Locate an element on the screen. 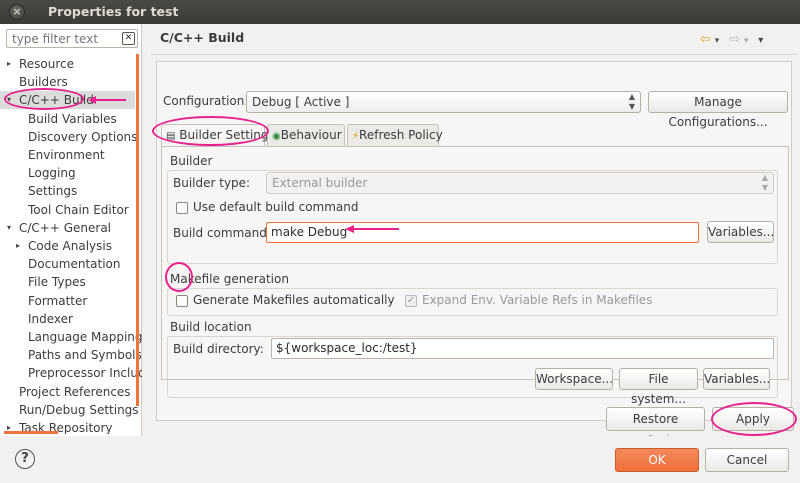  tree-item: Environment is located at coordinates (67, 155).